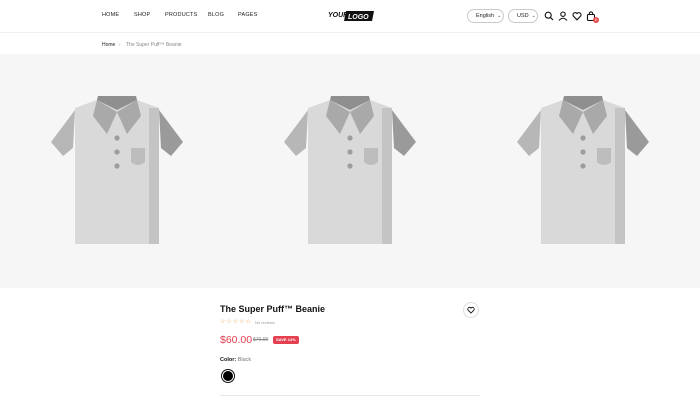 Image resolution: width=700 pixels, height=401 pixels. I want to click on breadcrumb-home: Home, so click(108, 45).